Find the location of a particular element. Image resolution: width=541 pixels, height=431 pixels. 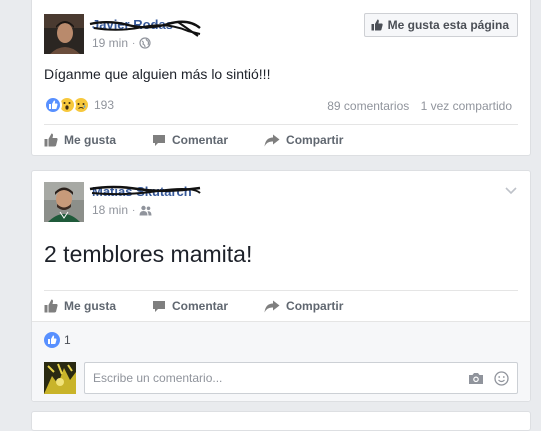

post-meta: 18 min · is located at coordinates (122, 210).